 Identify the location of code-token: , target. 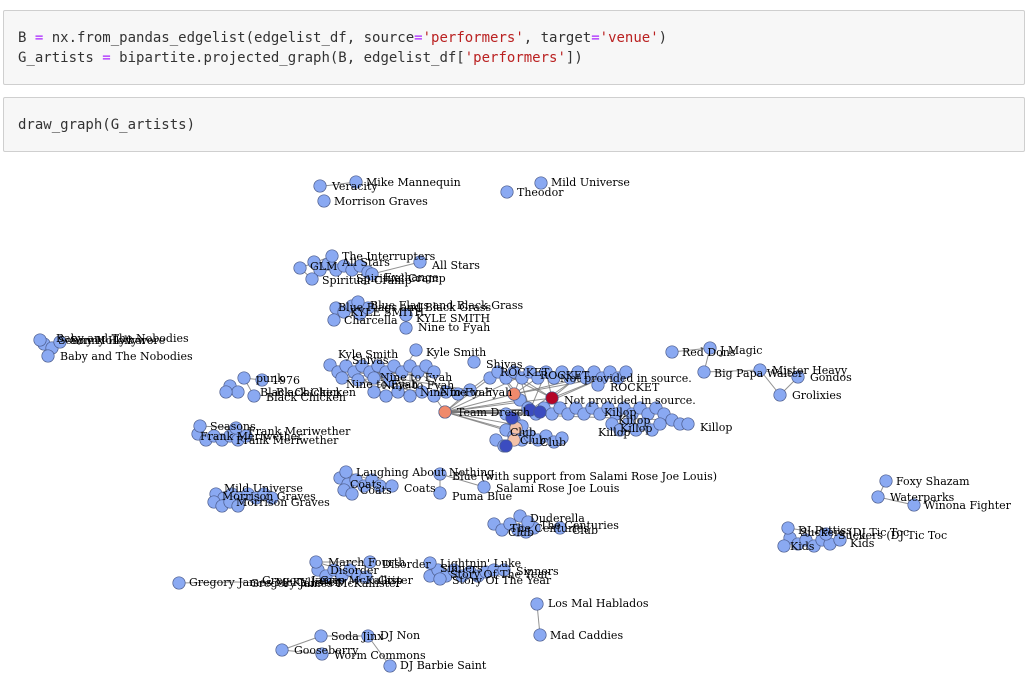
(557, 38).